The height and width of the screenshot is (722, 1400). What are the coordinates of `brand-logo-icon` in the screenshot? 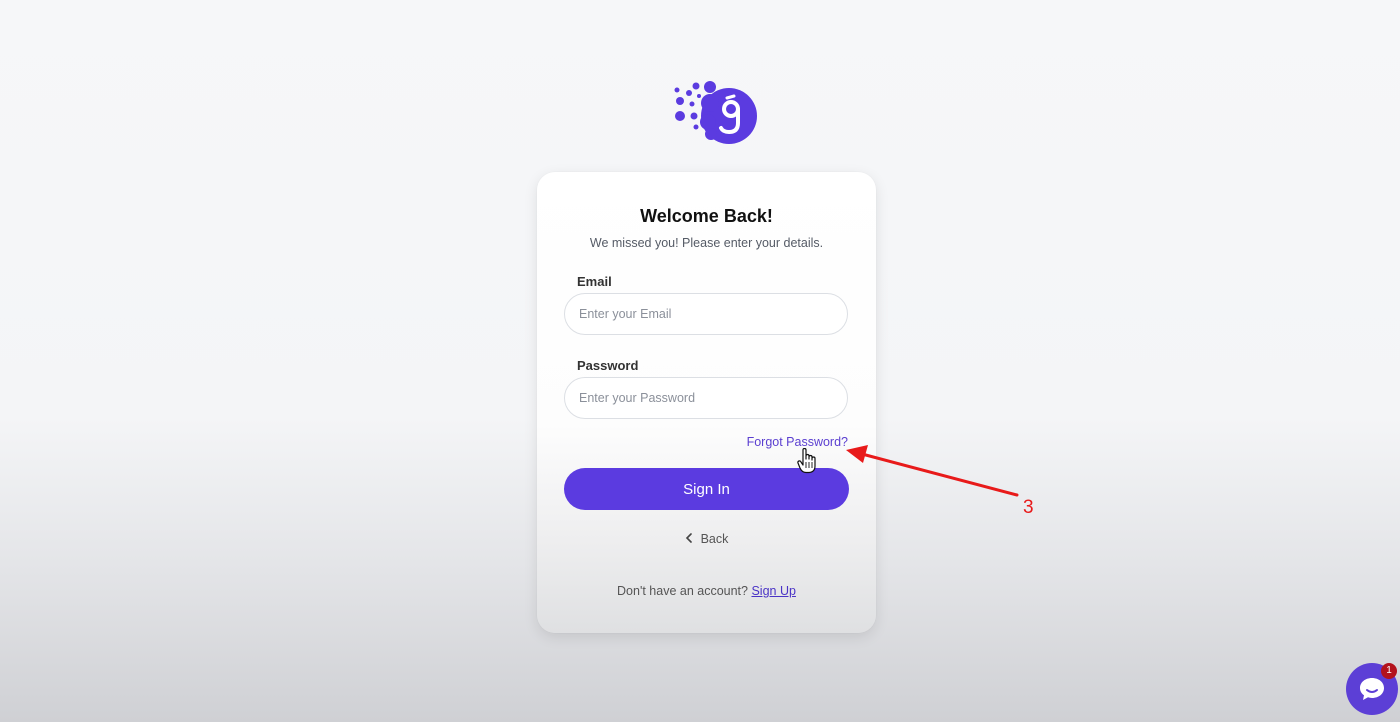 It's located at (715, 113).